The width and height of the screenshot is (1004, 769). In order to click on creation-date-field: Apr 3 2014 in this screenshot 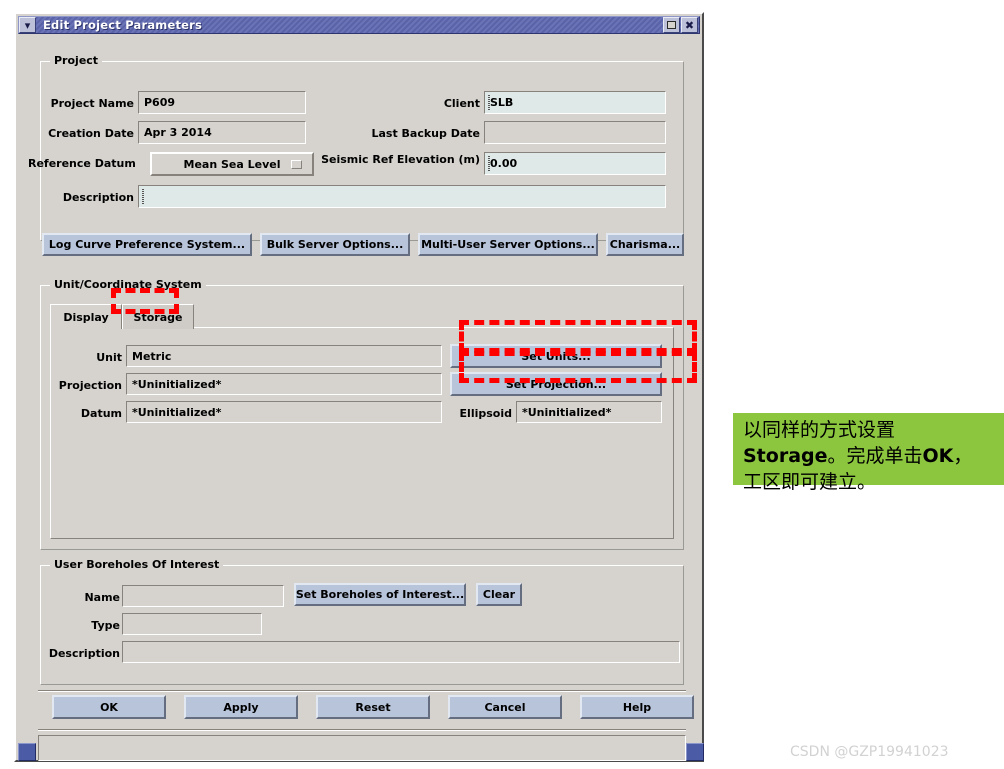, I will do `click(222, 132)`.